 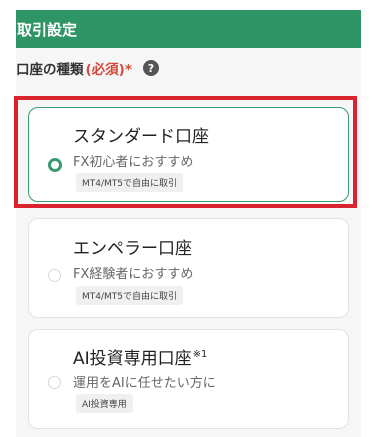 I want to click on account-option-badge: AI投資専用, so click(x=104, y=403).